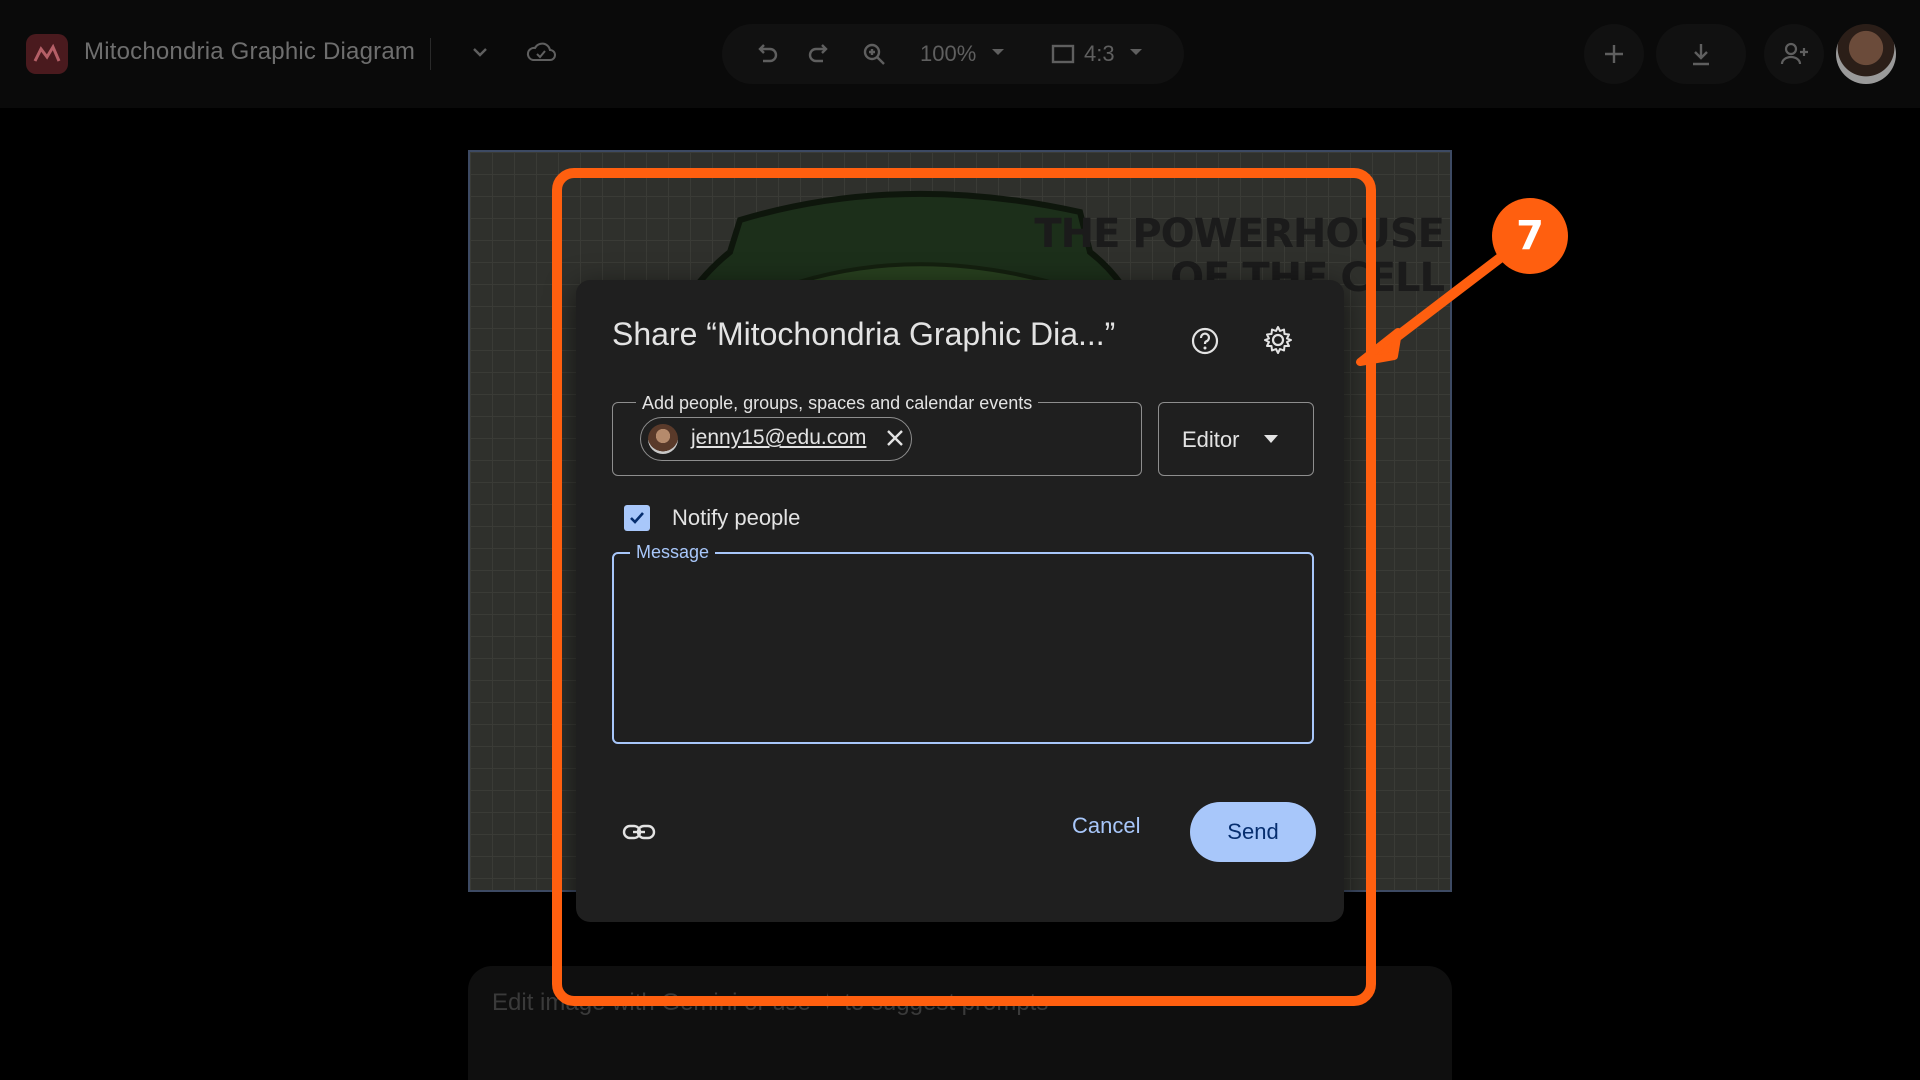 The width and height of the screenshot is (1920, 1080). What do you see at coordinates (1530, 236) in the screenshot?
I see `step-badge: 7` at bounding box center [1530, 236].